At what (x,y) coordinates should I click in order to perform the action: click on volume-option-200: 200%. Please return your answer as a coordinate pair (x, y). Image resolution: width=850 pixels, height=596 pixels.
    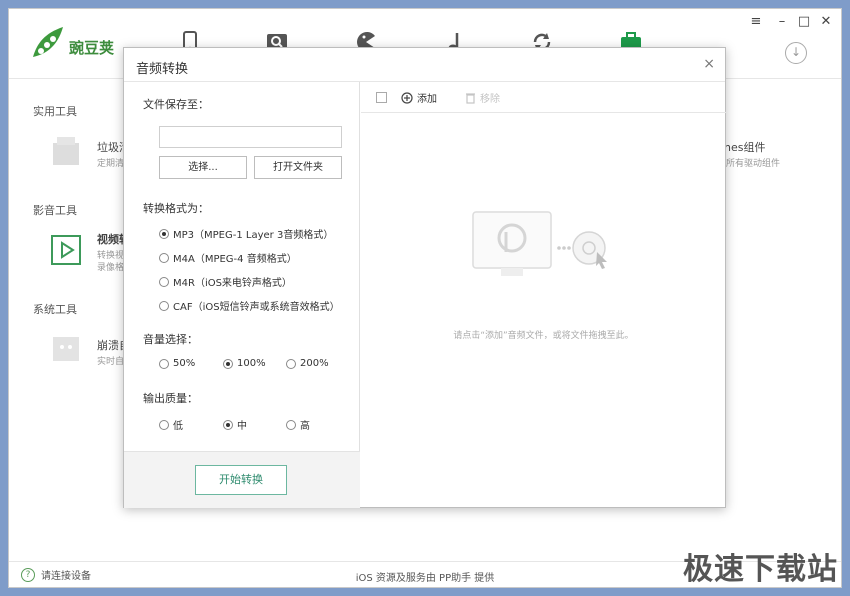
    Looking at the image, I should click on (307, 363).